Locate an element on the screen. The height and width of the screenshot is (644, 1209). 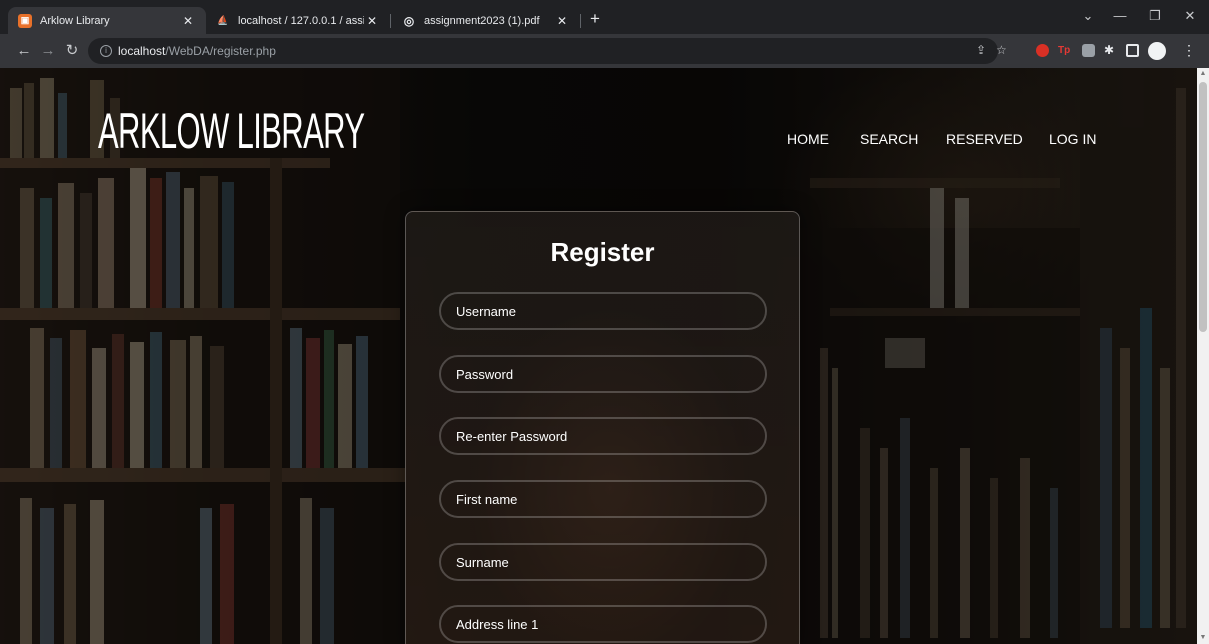
tab-arklow-library: ▣ Arklow Library ✕ is located at coordinates (107, 20).